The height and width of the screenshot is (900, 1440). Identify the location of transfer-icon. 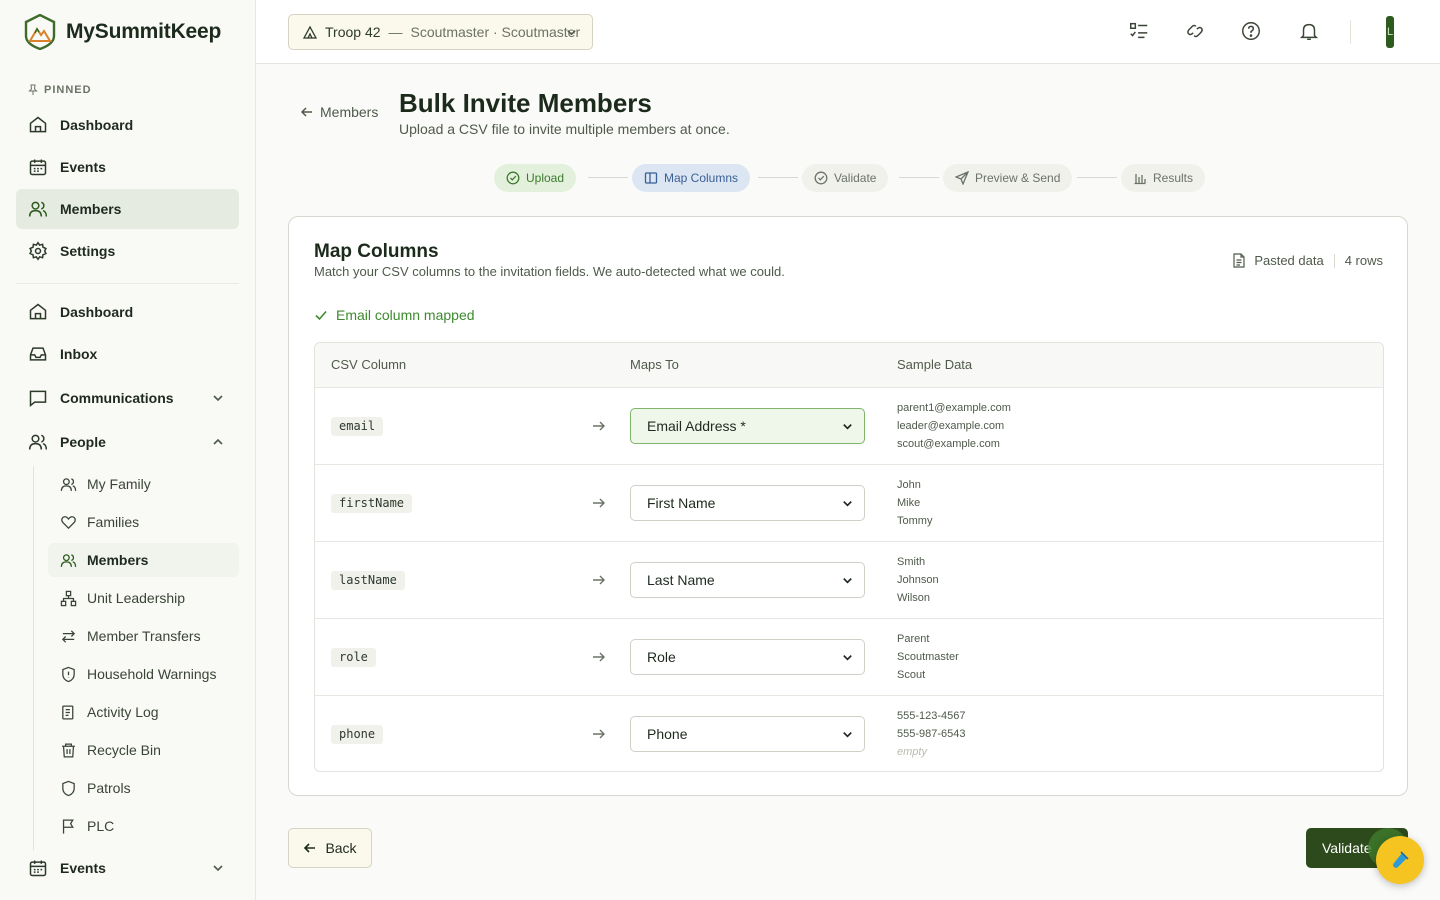
(68, 636).